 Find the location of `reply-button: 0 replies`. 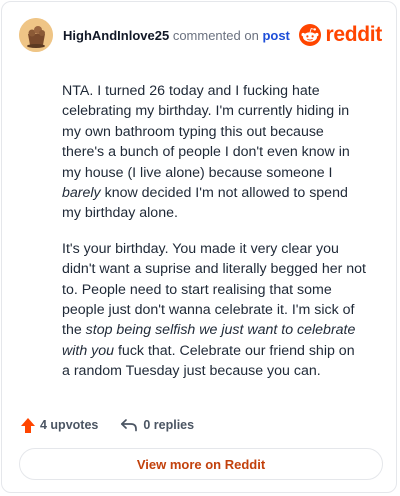

reply-button: 0 replies is located at coordinates (157, 425).